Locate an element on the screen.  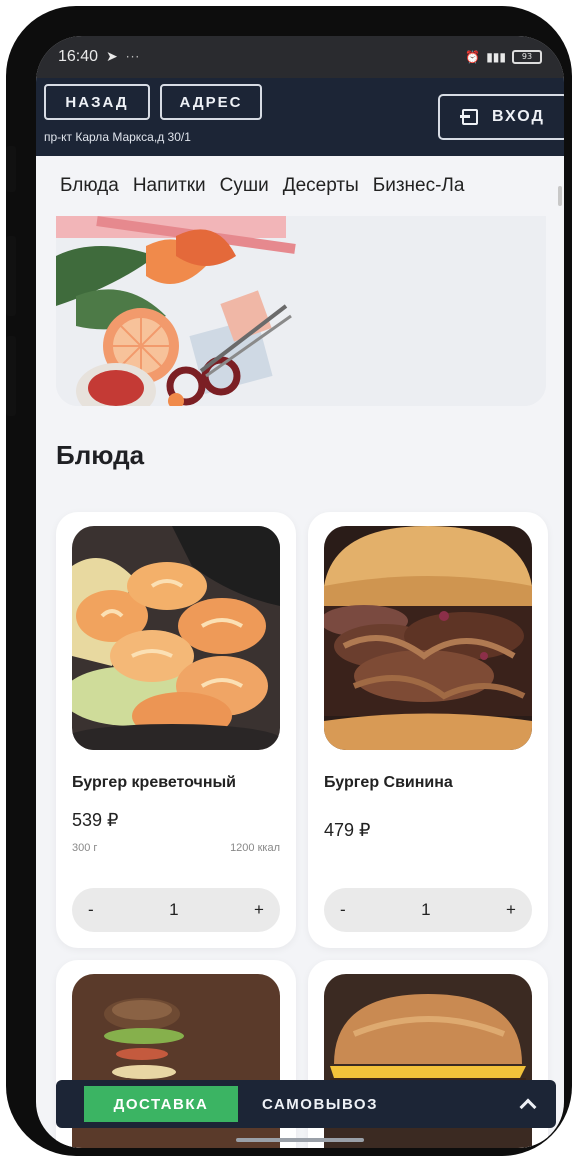
address-button: АДРЕС is located at coordinates (211, 102).